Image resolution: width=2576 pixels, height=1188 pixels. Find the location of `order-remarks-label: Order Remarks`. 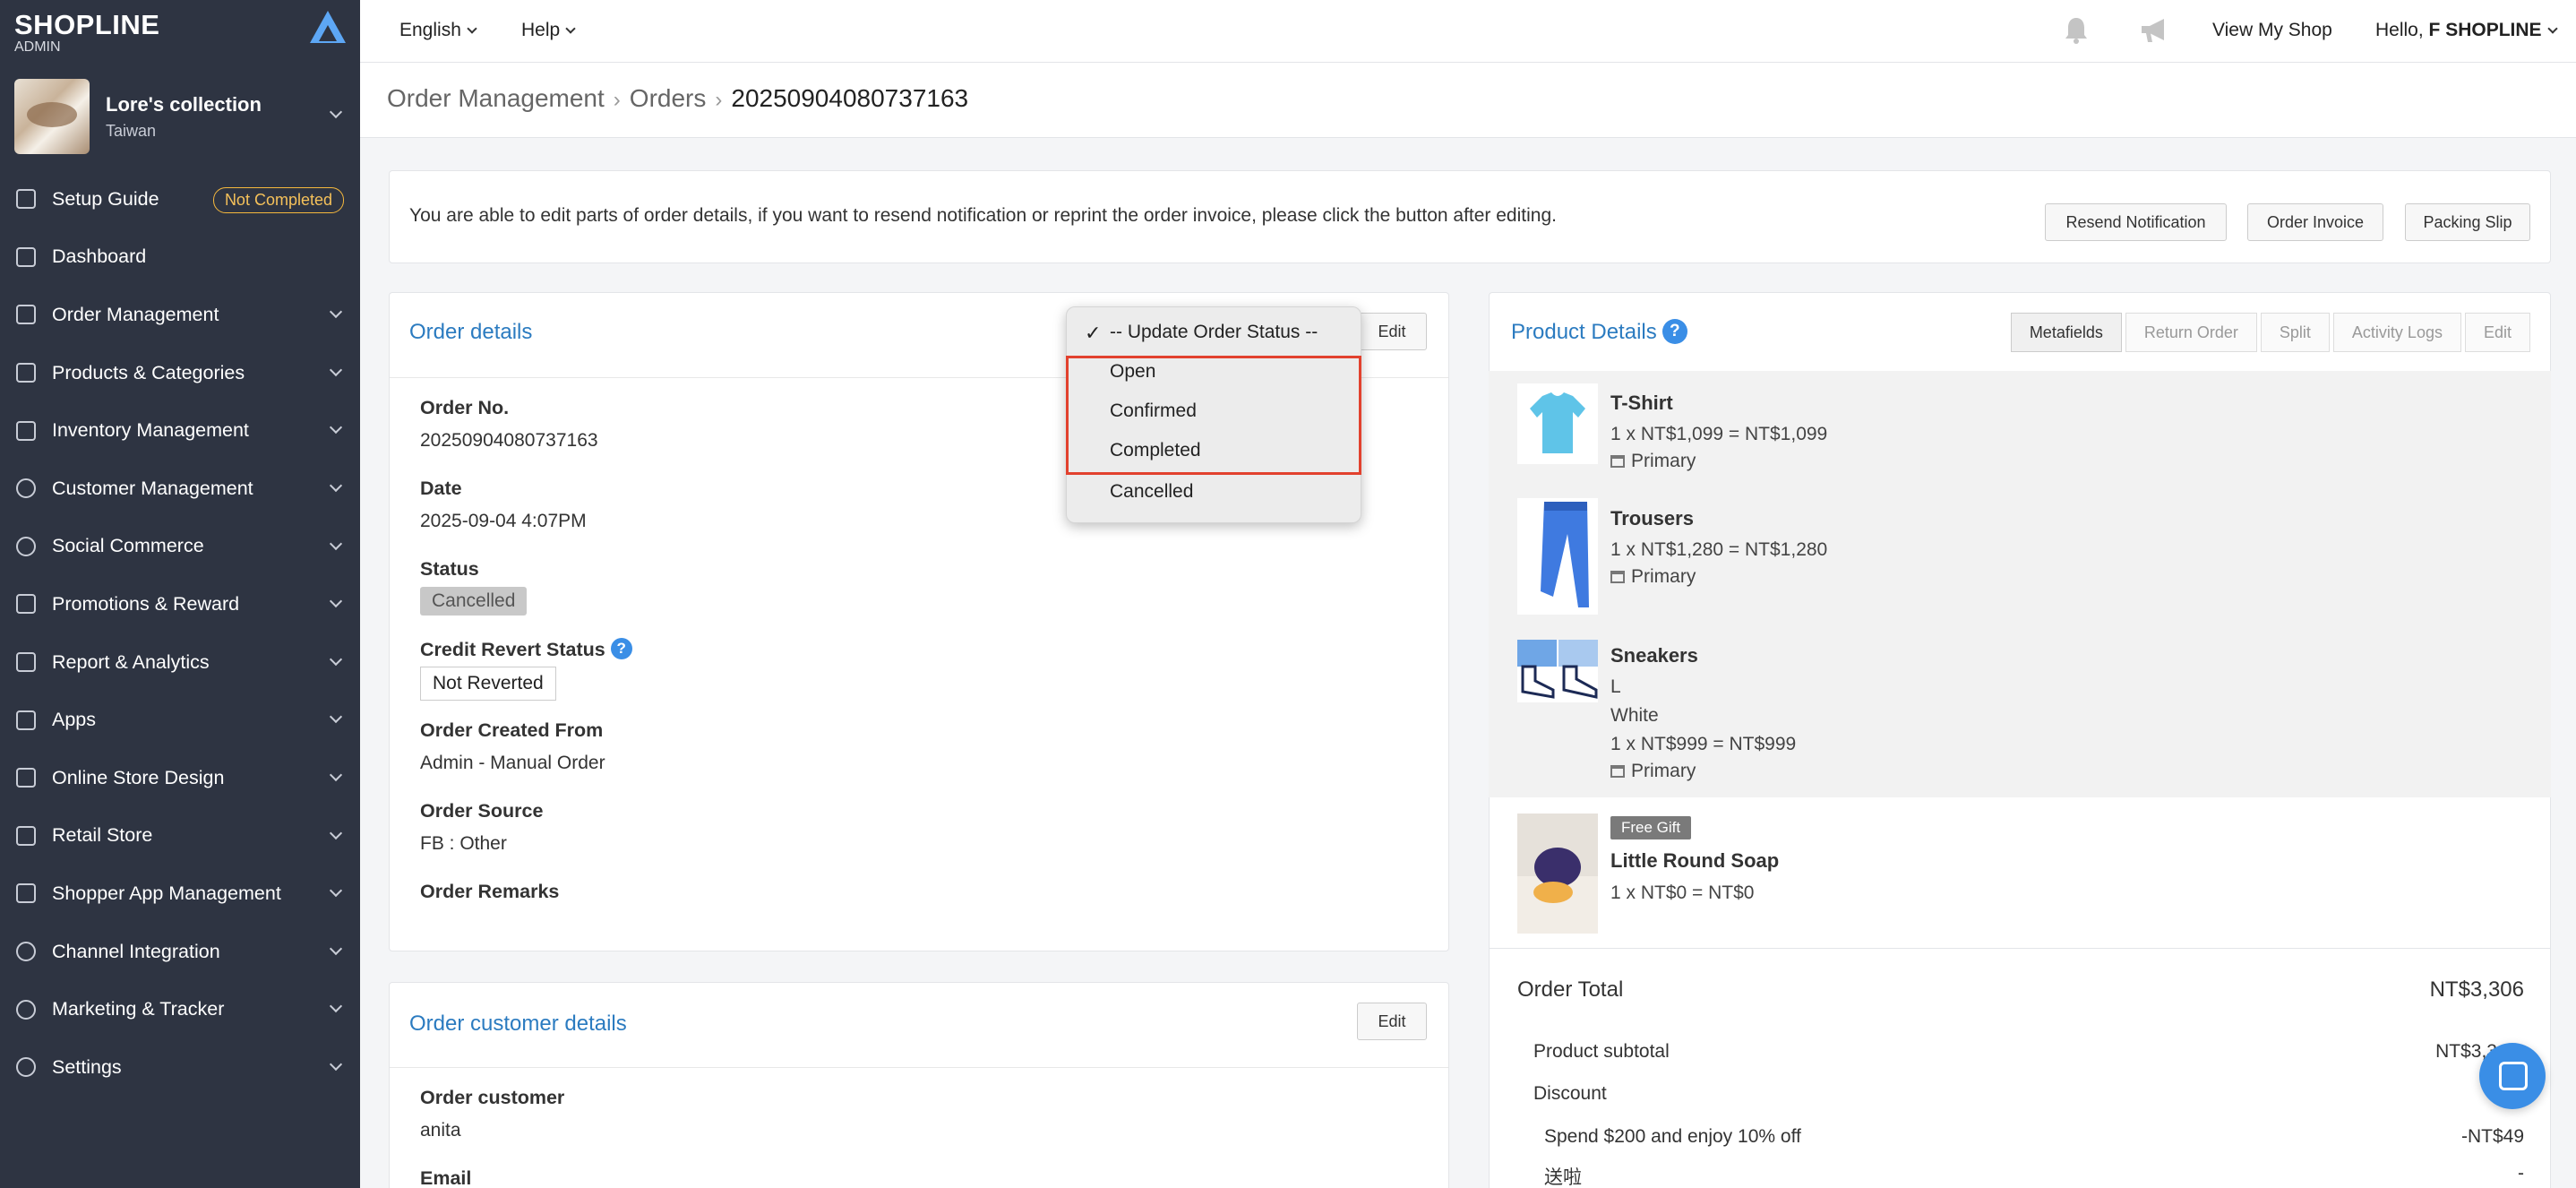

order-remarks-label: Order Remarks is located at coordinates (490, 892).